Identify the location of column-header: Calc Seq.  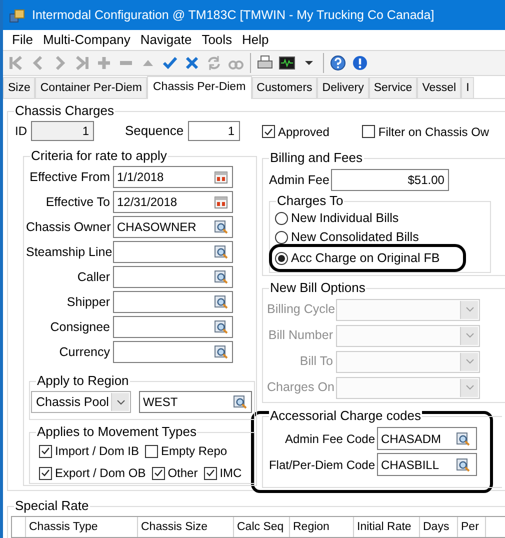
(262, 527).